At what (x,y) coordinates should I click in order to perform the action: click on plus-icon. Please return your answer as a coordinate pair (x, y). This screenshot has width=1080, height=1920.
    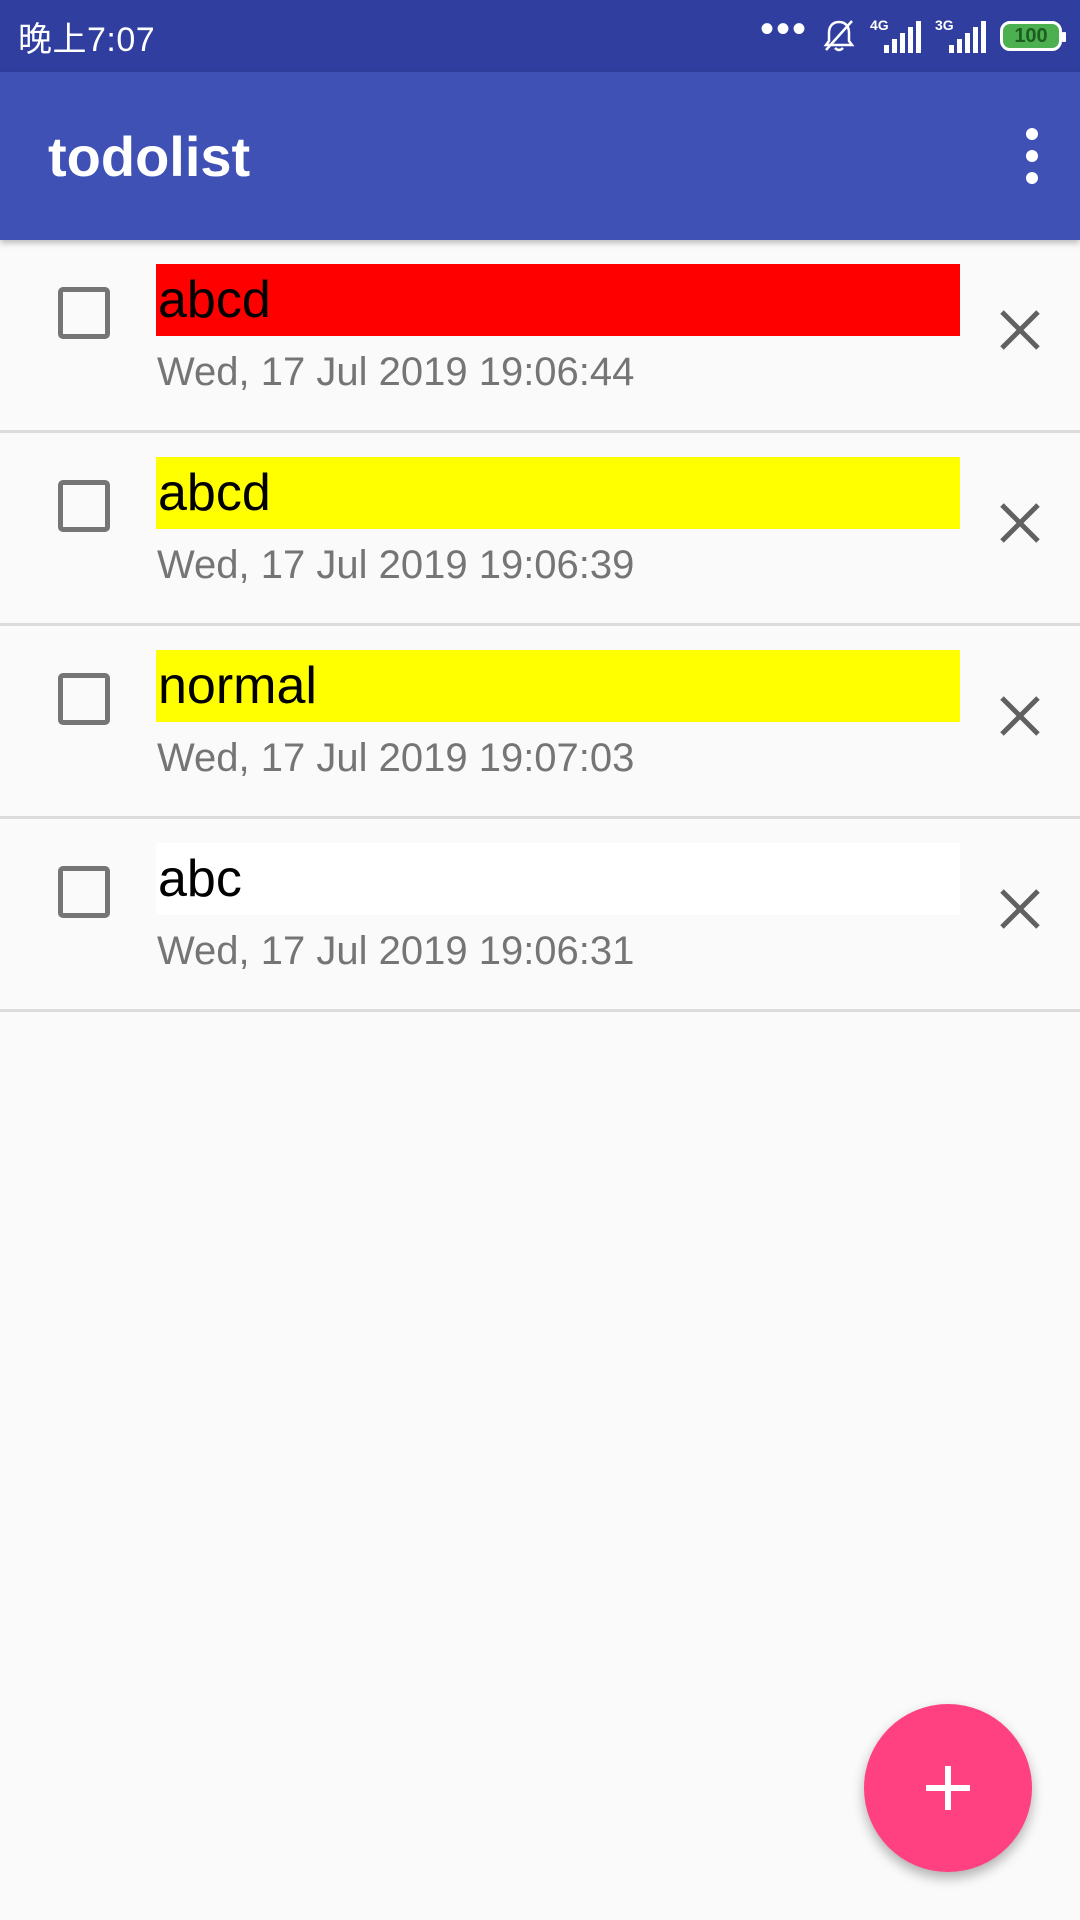
    Looking at the image, I should click on (948, 1788).